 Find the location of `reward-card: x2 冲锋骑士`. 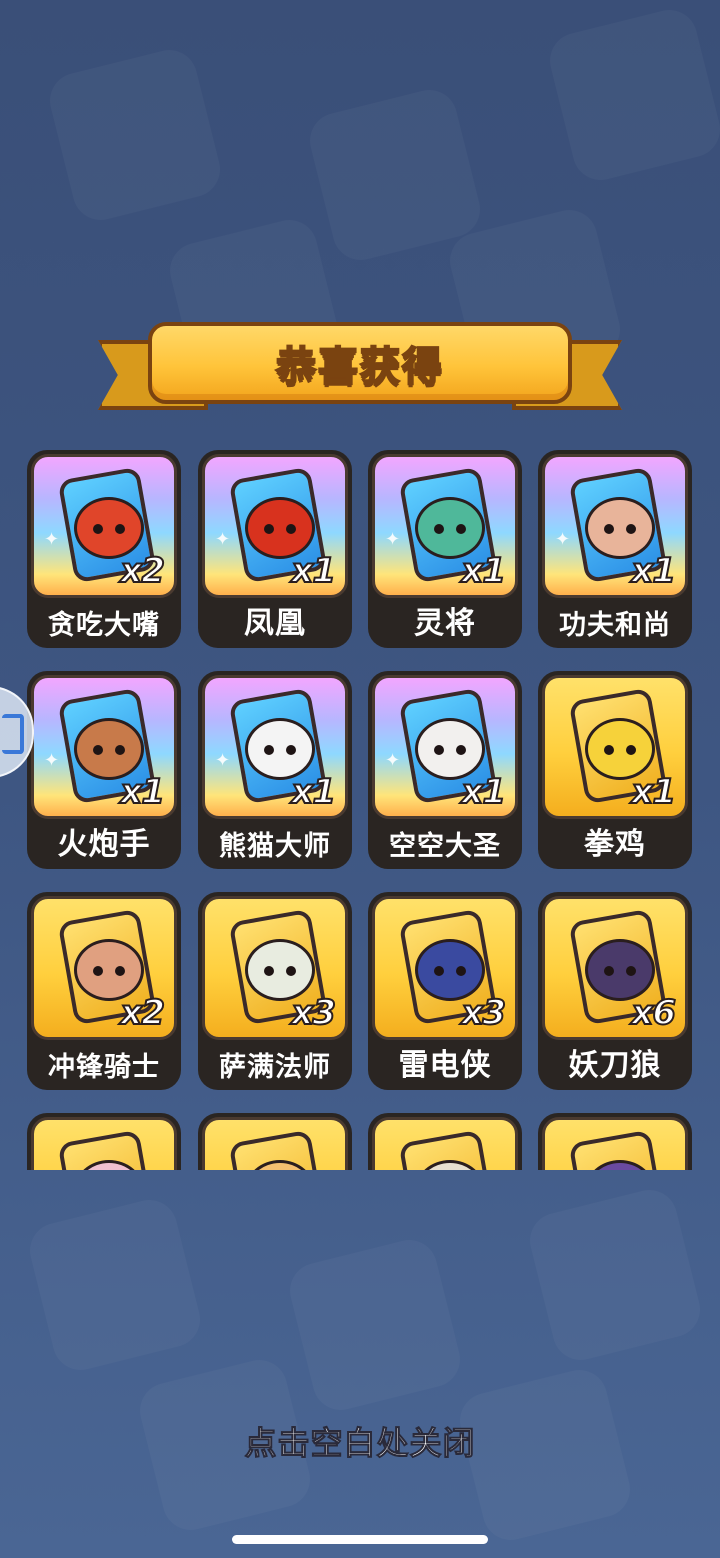

reward-card: x2 冲锋骑士 is located at coordinates (104, 991).